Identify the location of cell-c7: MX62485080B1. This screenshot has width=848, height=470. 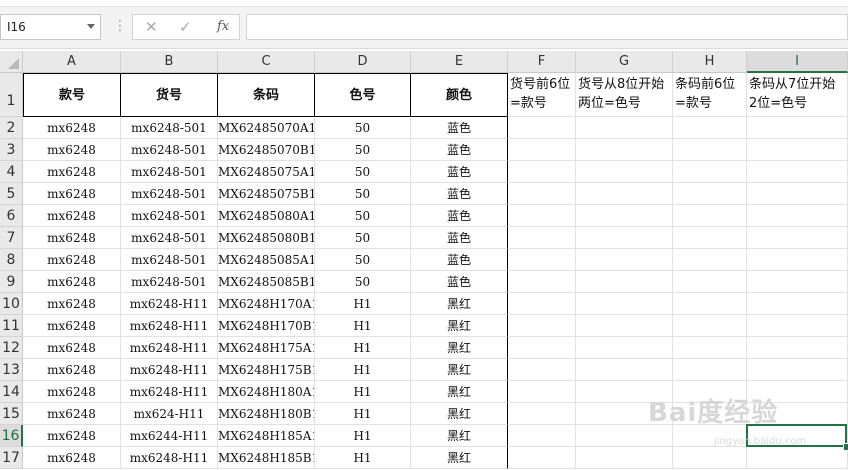
(266, 238).